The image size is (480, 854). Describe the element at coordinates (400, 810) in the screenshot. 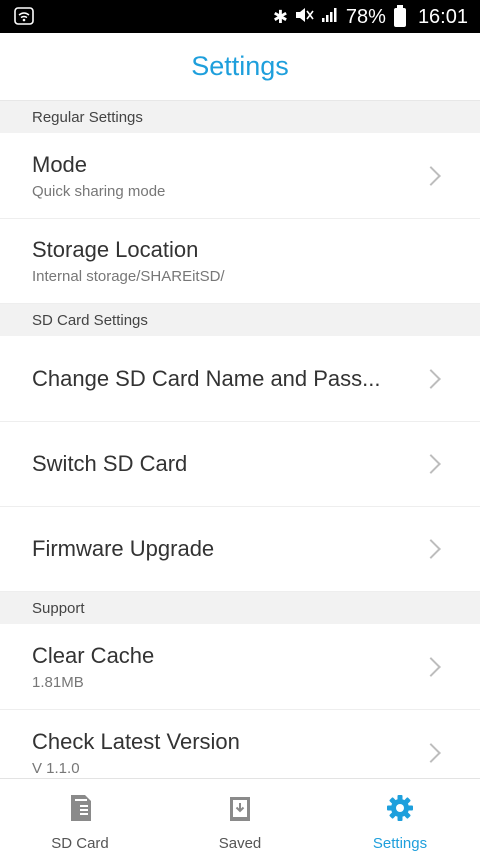

I see `gear-icon` at that location.